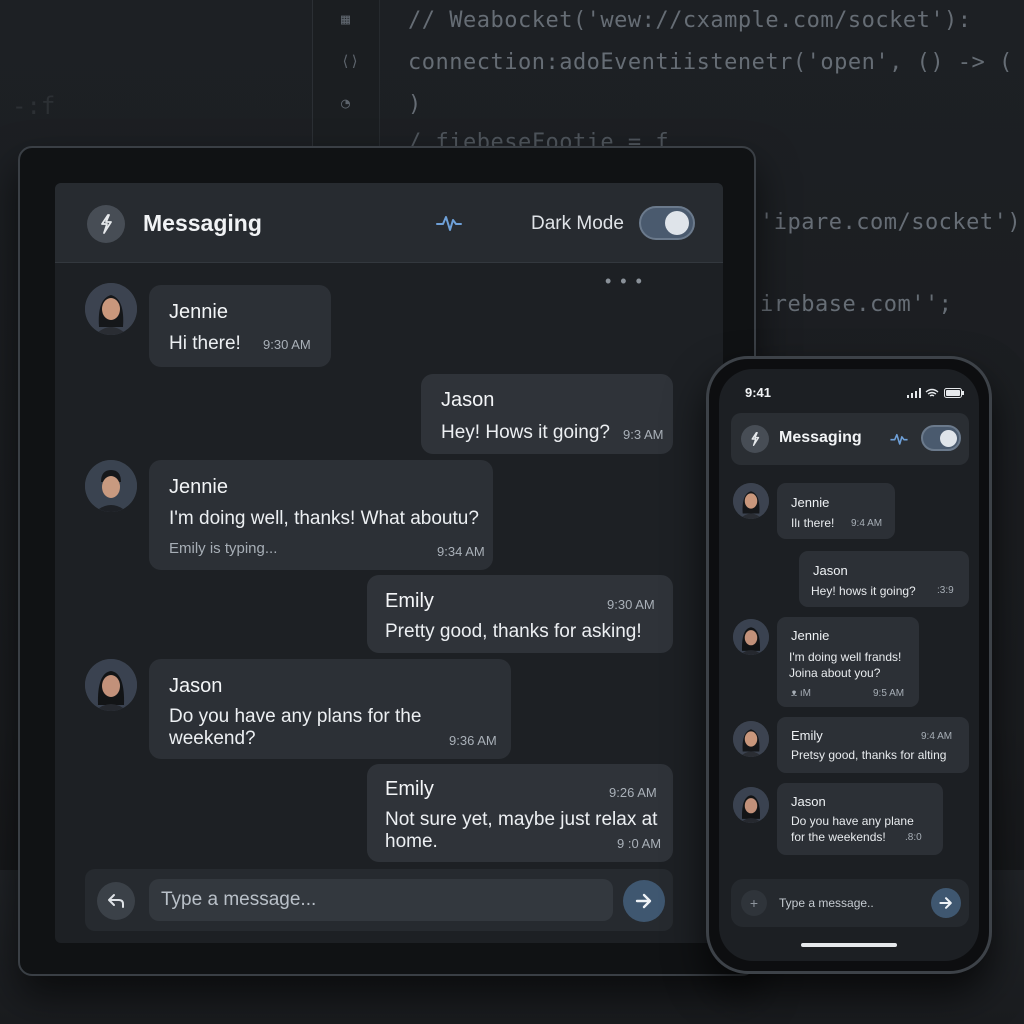 This screenshot has height=1024, width=1024. What do you see at coordinates (884, 579) in the screenshot?
I see `message-bubble: Jason Hey! hows it going? :3:9` at bounding box center [884, 579].